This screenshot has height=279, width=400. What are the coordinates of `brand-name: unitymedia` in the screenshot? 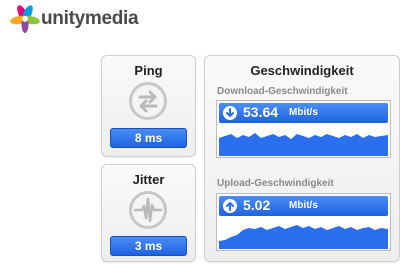 It's located at (90, 18).